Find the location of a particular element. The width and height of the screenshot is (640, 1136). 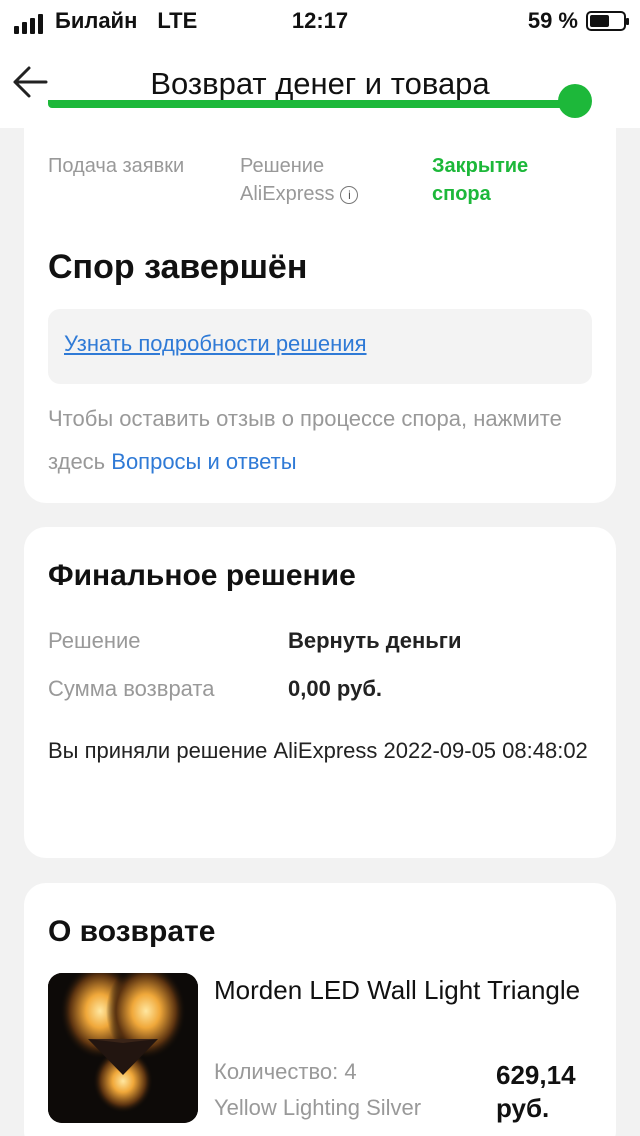

step-decision-line1: Решение is located at coordinates (282, 166).